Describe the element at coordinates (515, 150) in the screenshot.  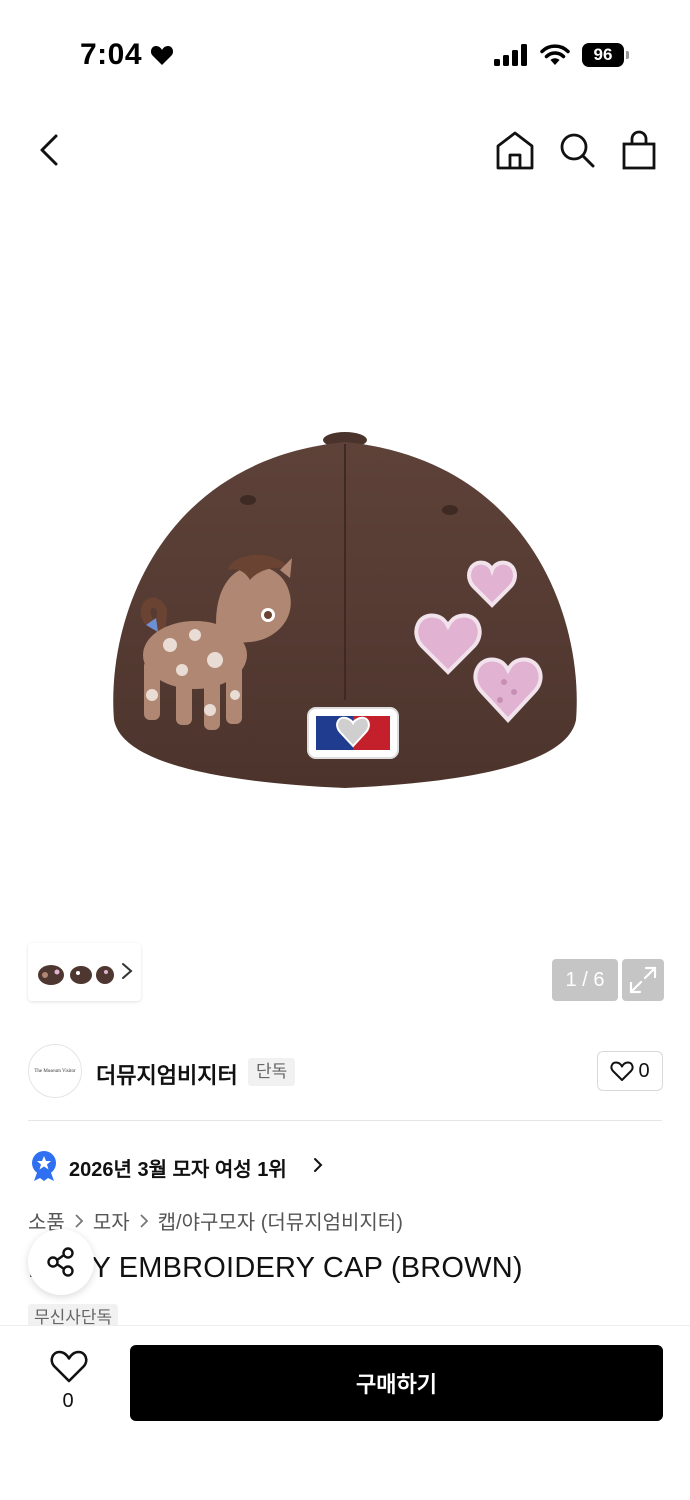
I see `home-icon` at that location.